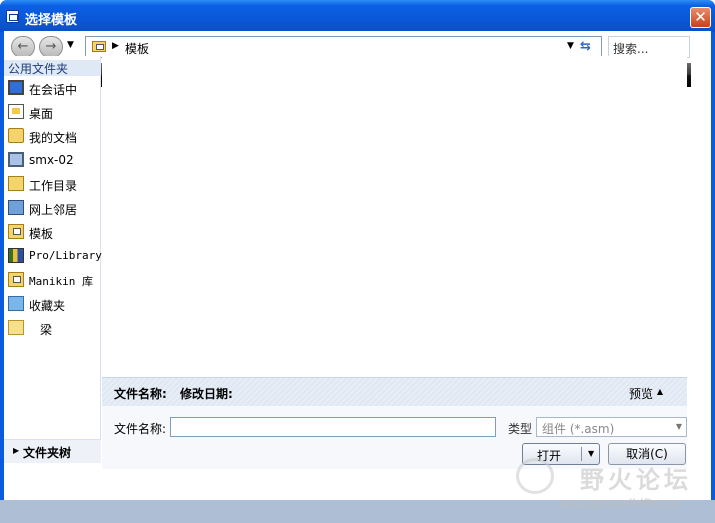 The width and height of the screenshot is (715, 523). What do you see at coordinates (65, 255) in the screenshot?
I see `sidebar-item-label: Pro/Library` at bounding box center [65, 255].